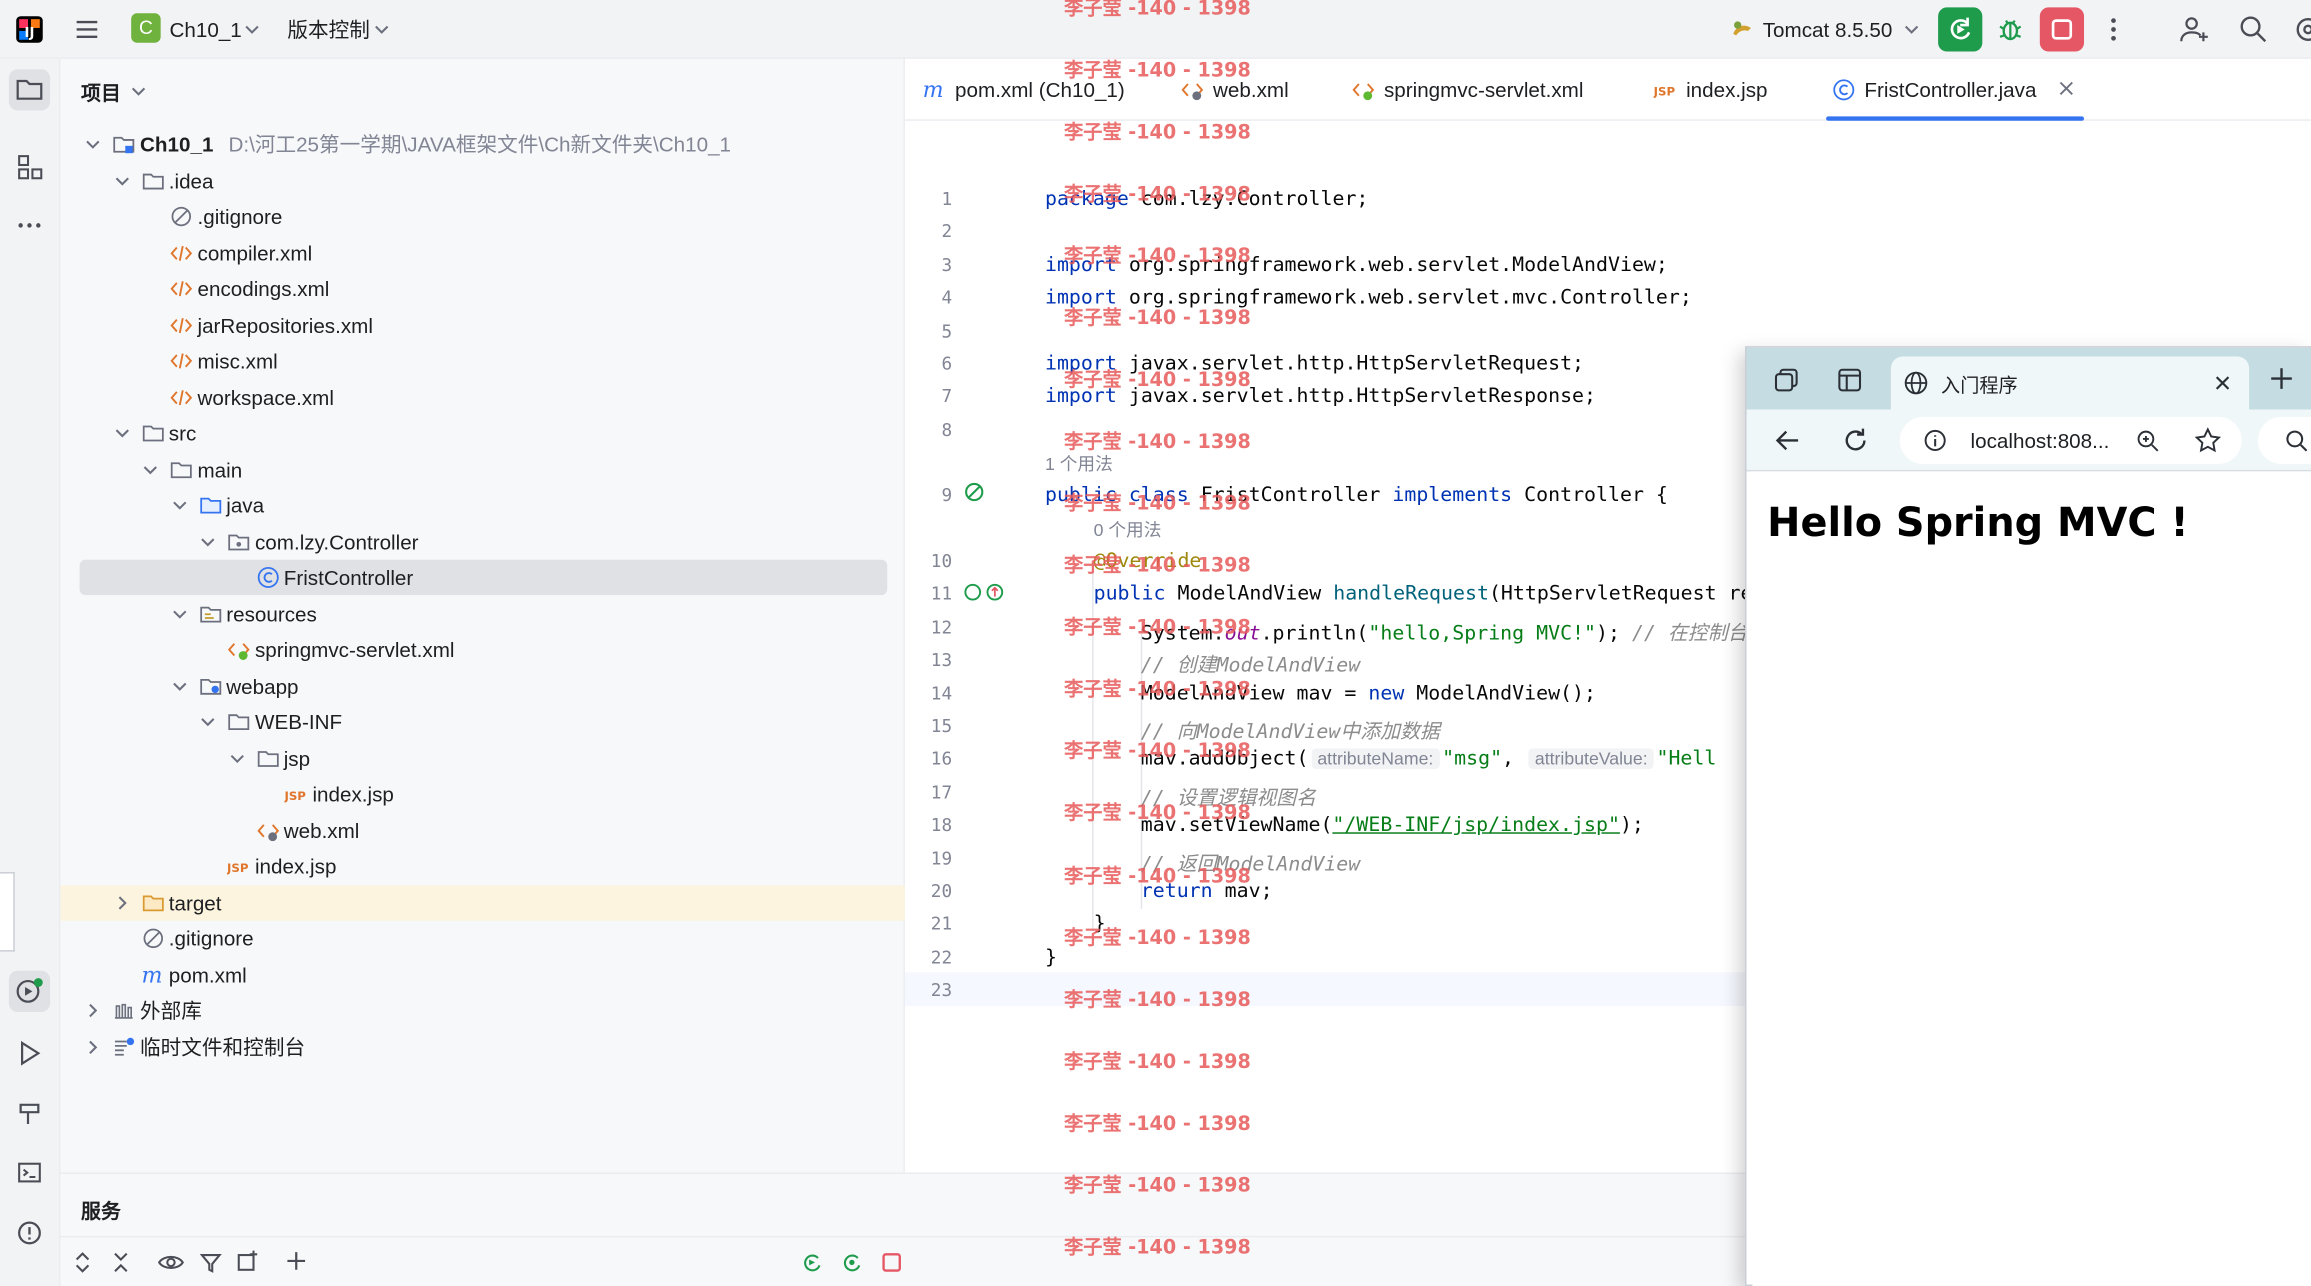 The width and height of the screenshot is (2311, 1286). Describe the element at coordinates (482, 829) in the screenshot. I see `tree-item: web.xml` at that location.